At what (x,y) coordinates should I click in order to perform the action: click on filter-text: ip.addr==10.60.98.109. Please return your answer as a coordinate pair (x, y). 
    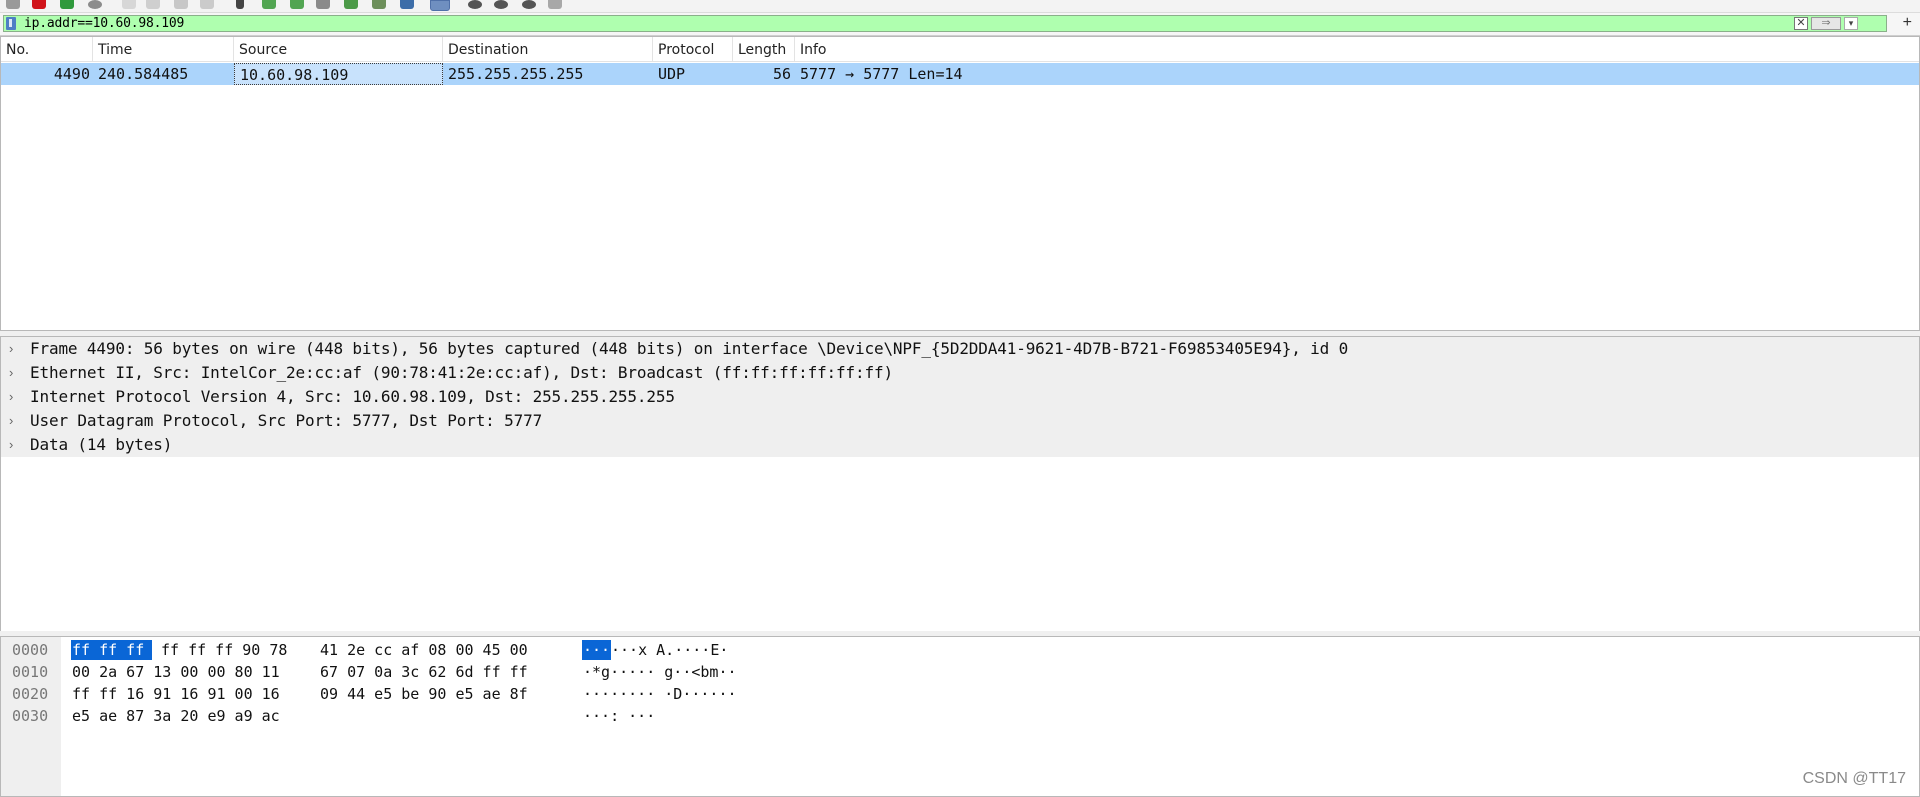
    Looking at the image, I should click on (104, 23).